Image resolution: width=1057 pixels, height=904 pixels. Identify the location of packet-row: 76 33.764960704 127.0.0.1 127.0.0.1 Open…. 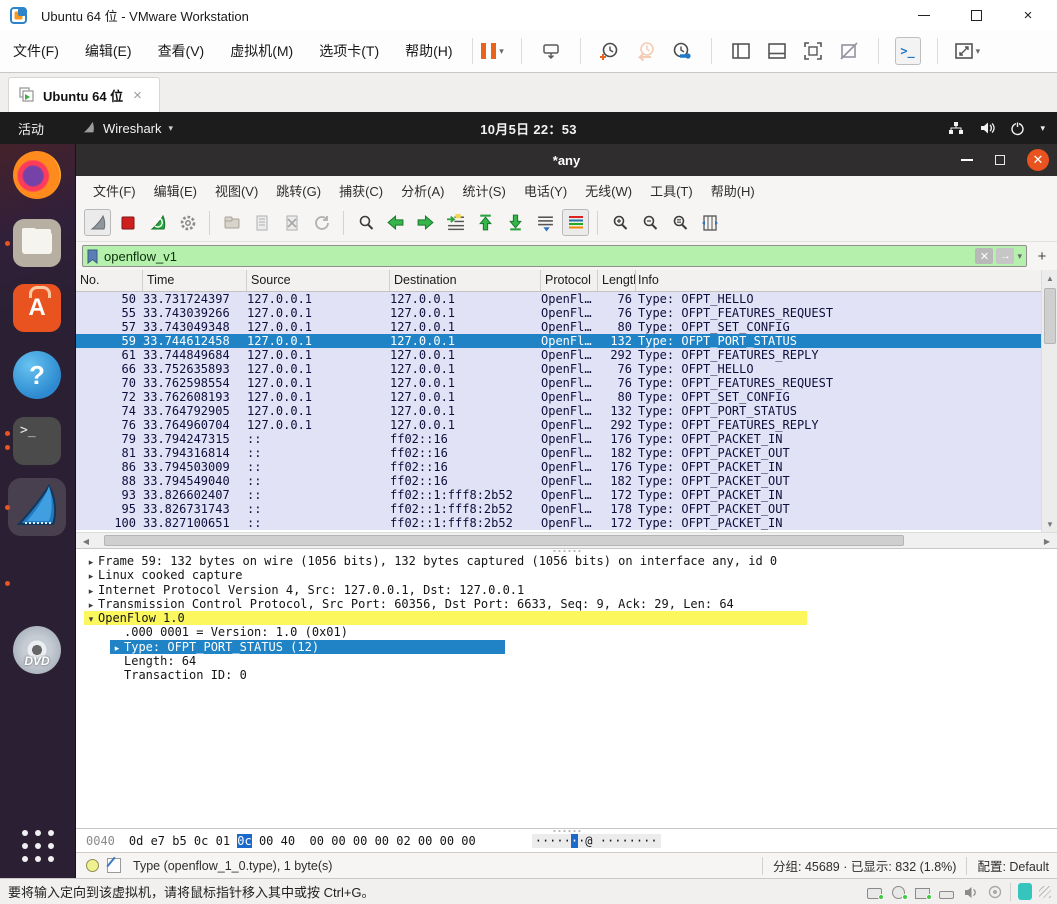
(558, 425).